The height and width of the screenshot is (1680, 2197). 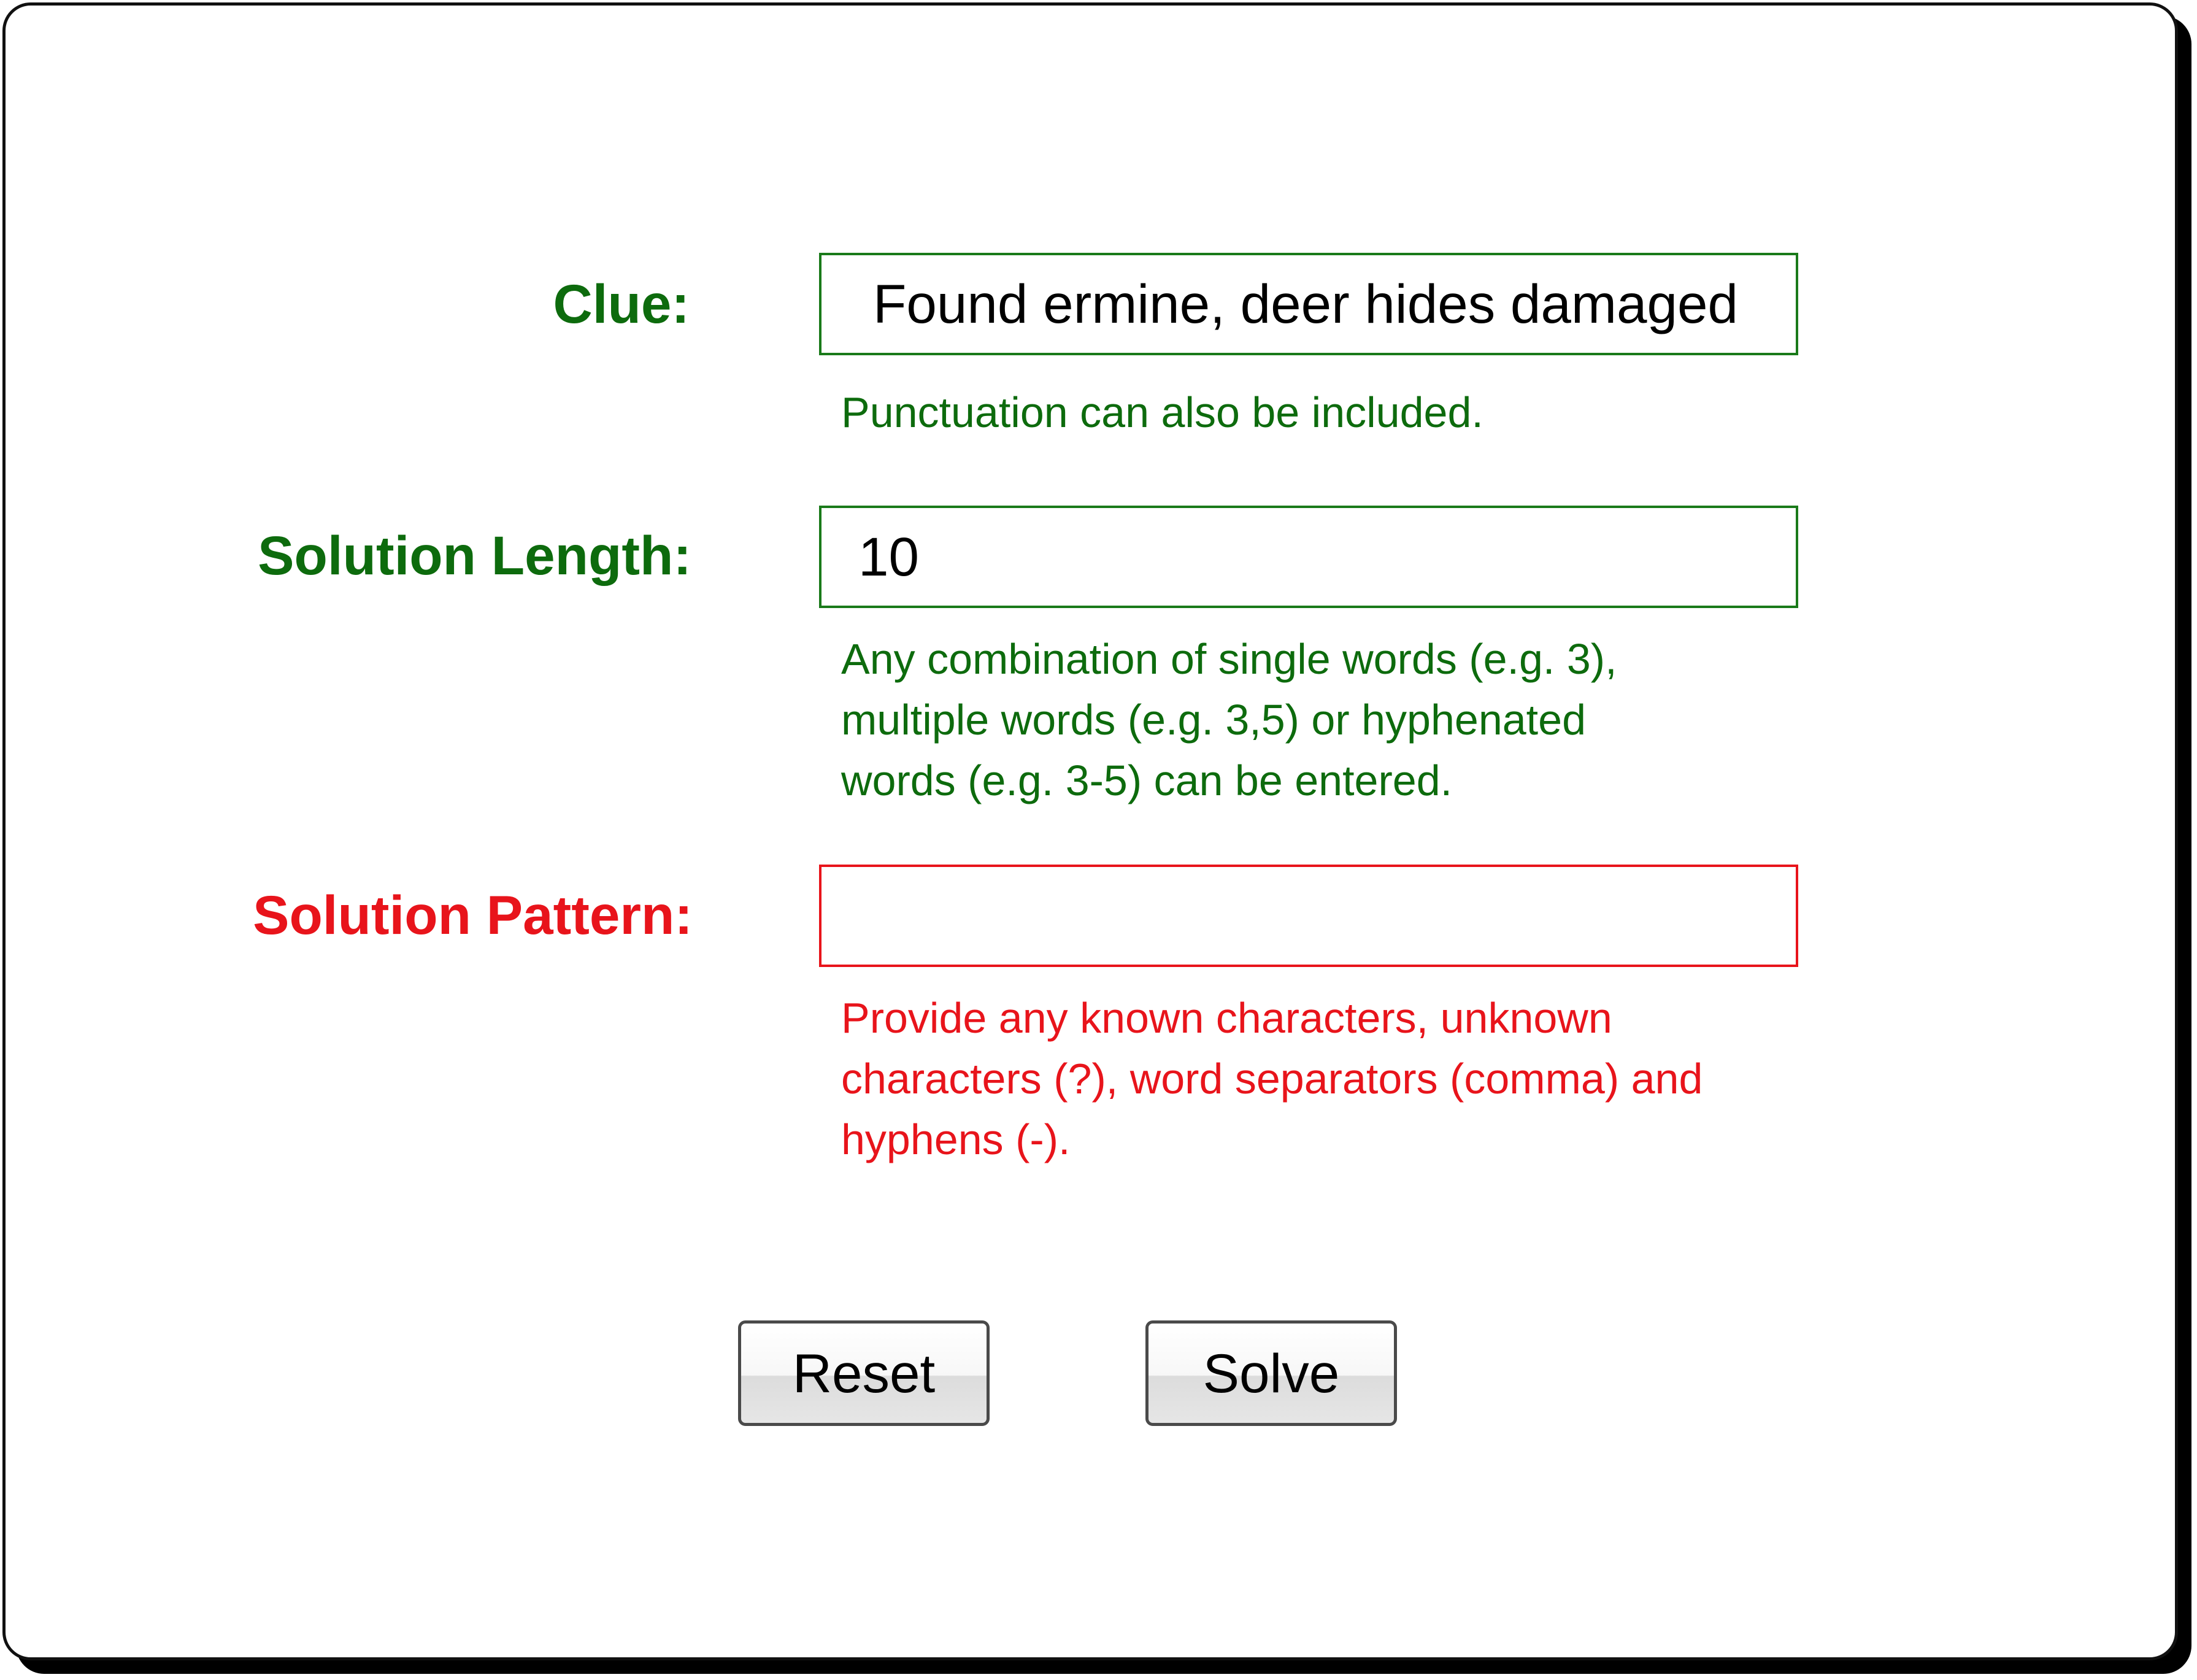 What do you see at coordinates (1271, 1373) in the screenshot?
I see `solve-button: Solve` at bounding box center [1271, 1373].